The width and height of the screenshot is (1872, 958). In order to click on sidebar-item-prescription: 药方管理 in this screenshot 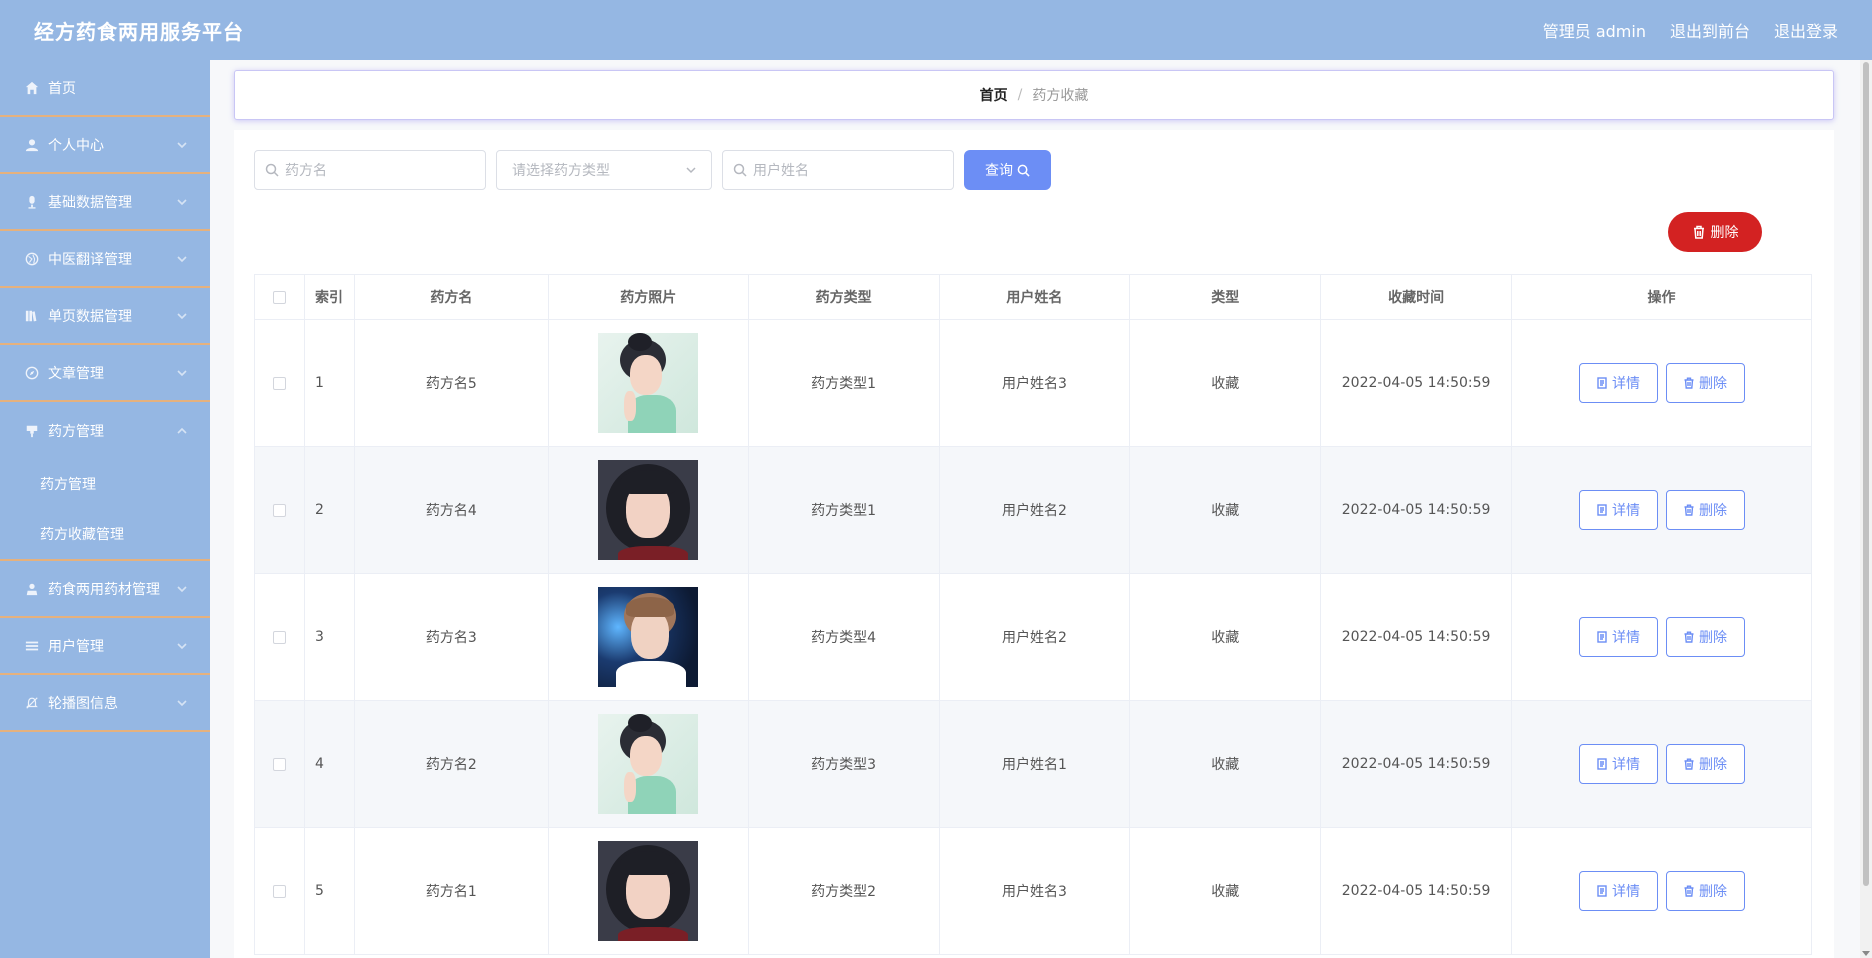, I will do `click(105, 430)`.